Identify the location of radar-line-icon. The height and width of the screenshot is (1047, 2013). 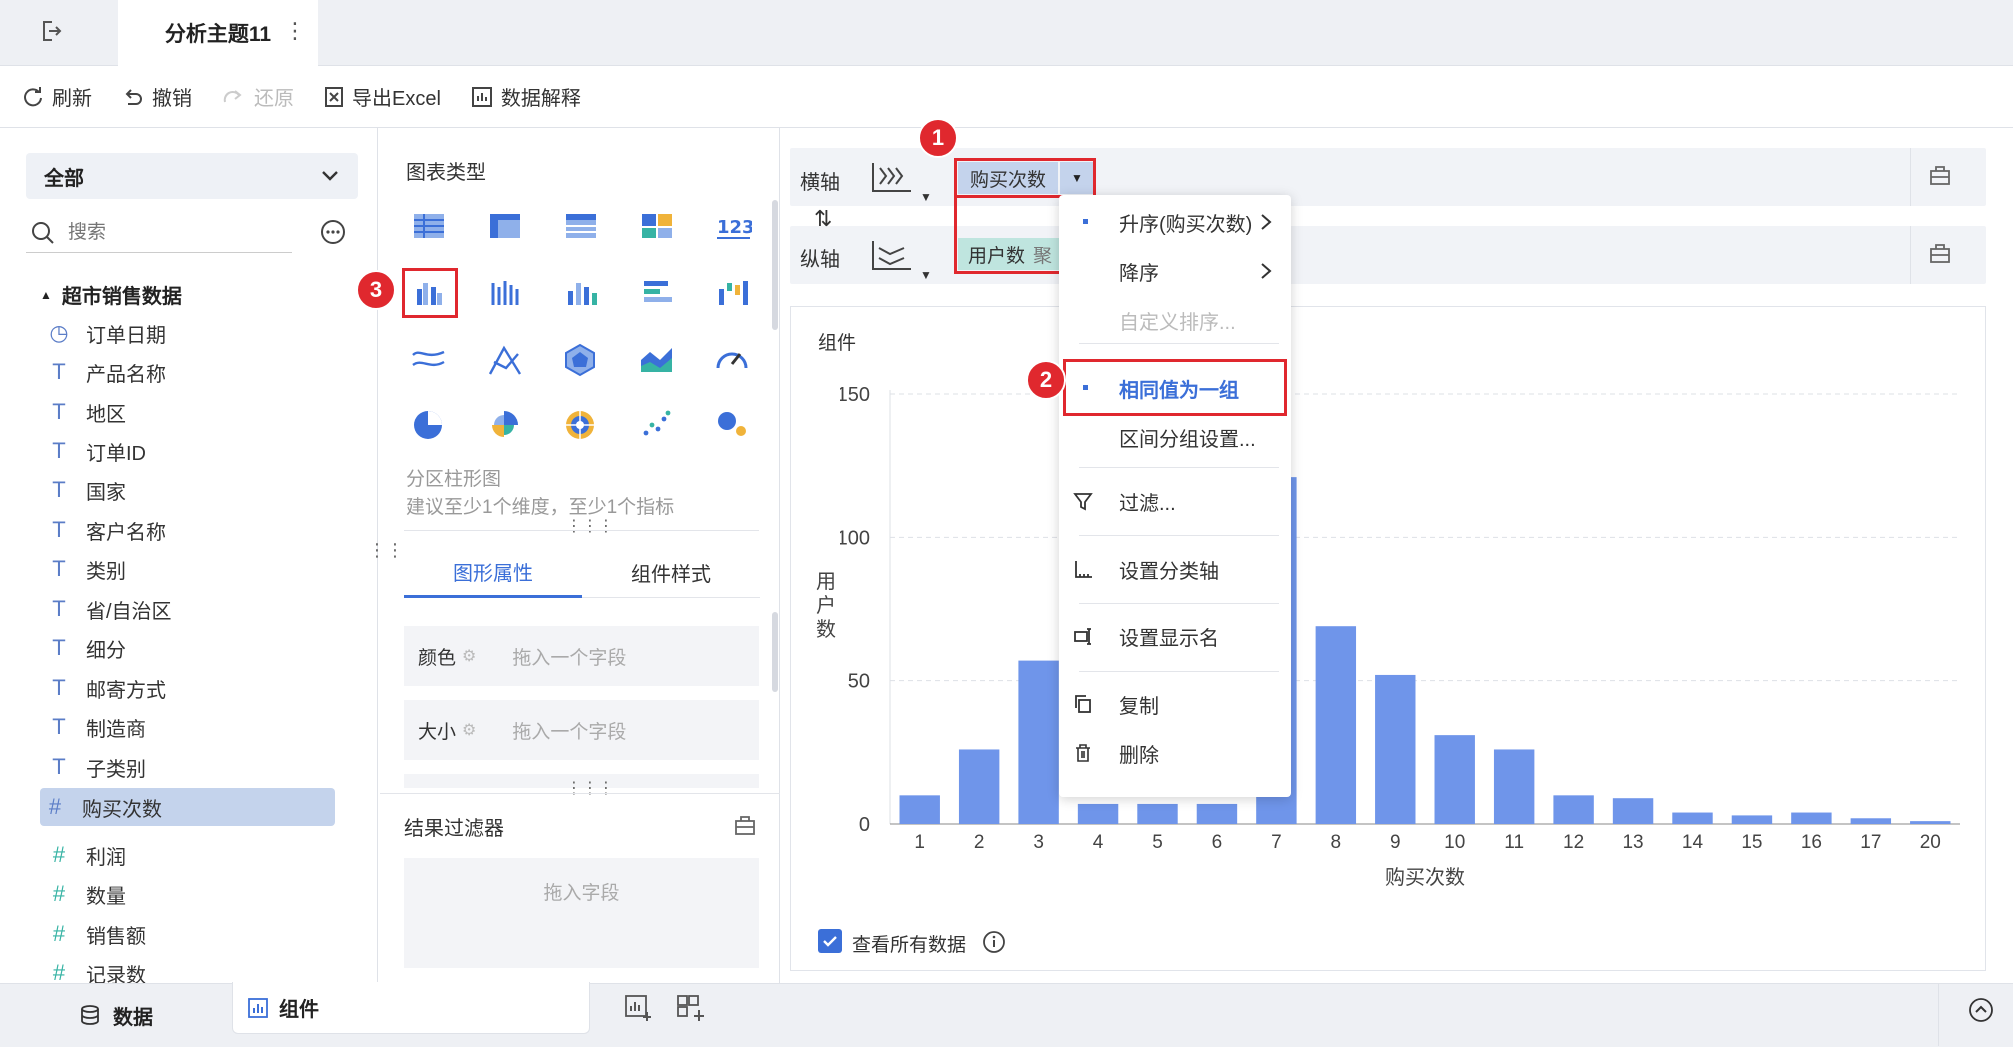
(504, 360).